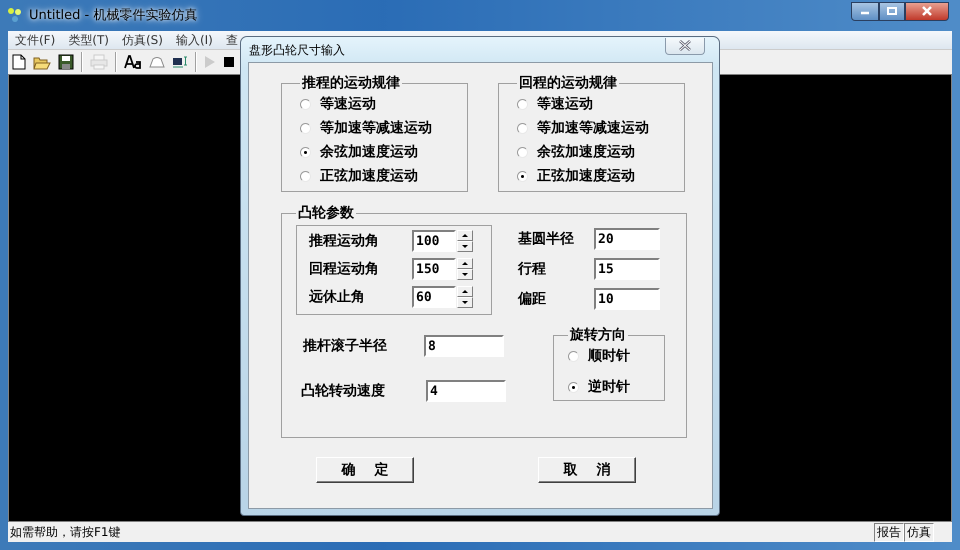 The image size is (960, 550). Describe the element at coordinates (434, 297) in the screenshot. I see `input-field: 60` at that location.